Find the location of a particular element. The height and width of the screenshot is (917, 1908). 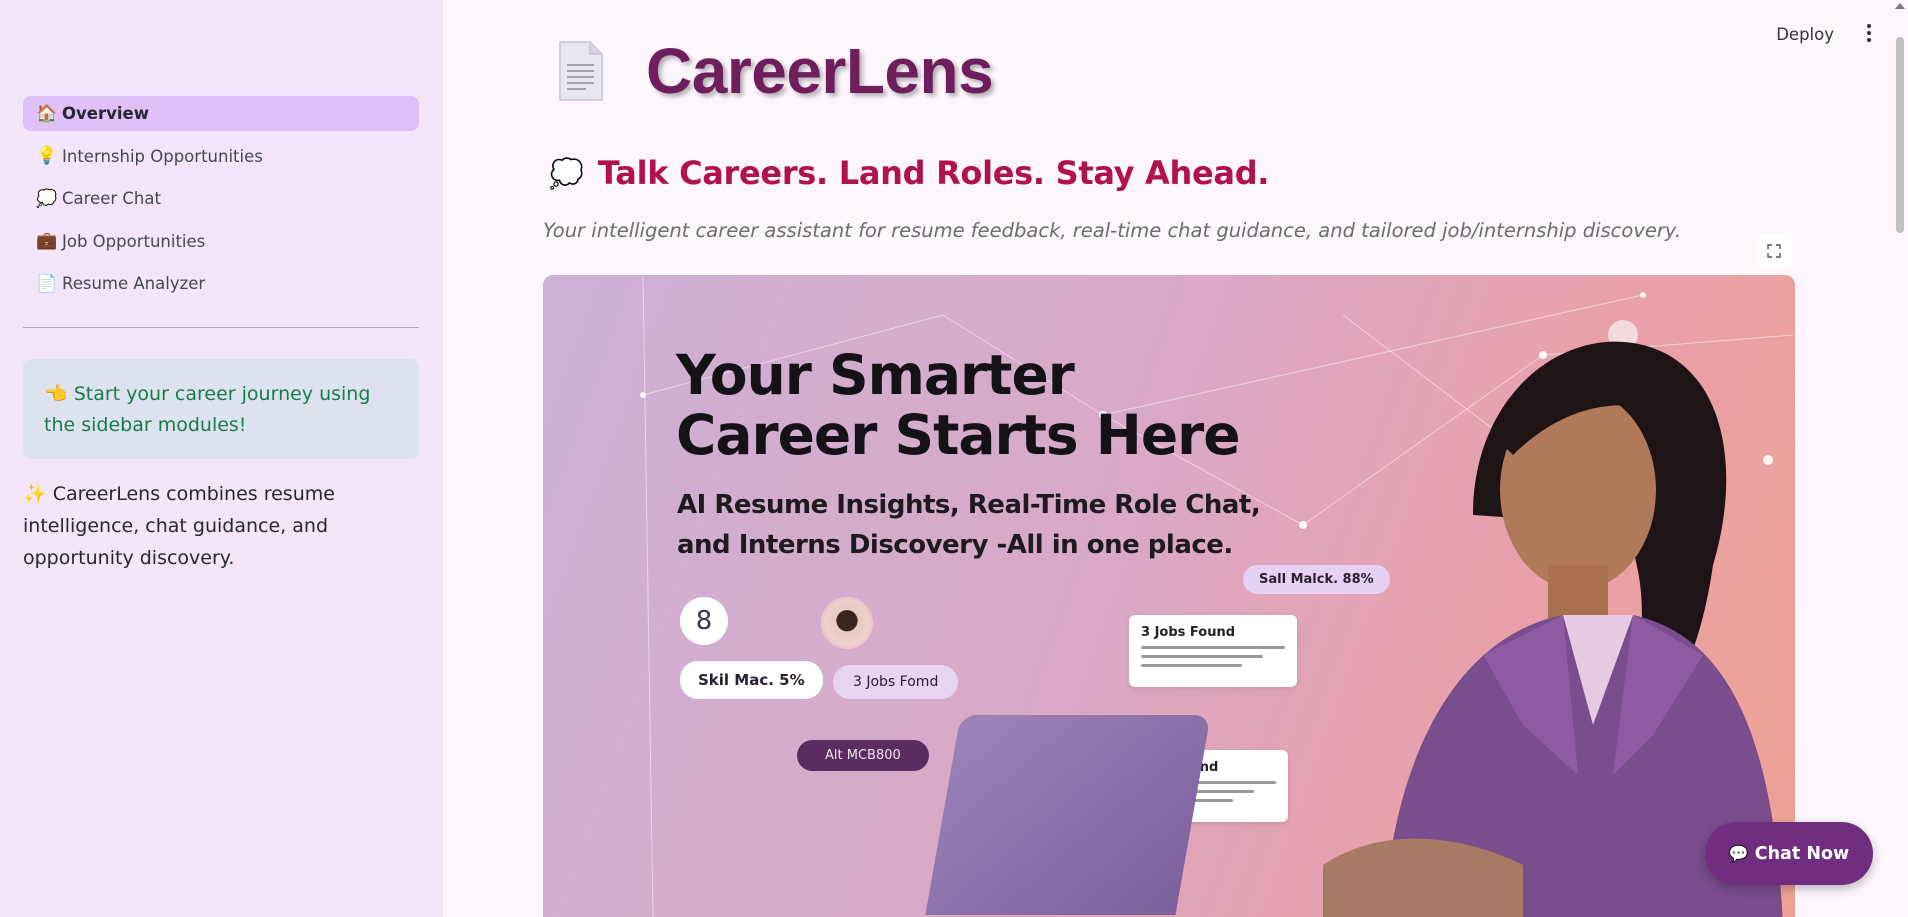

deploy-button: Deploy is located at coordinates (1805, 34).